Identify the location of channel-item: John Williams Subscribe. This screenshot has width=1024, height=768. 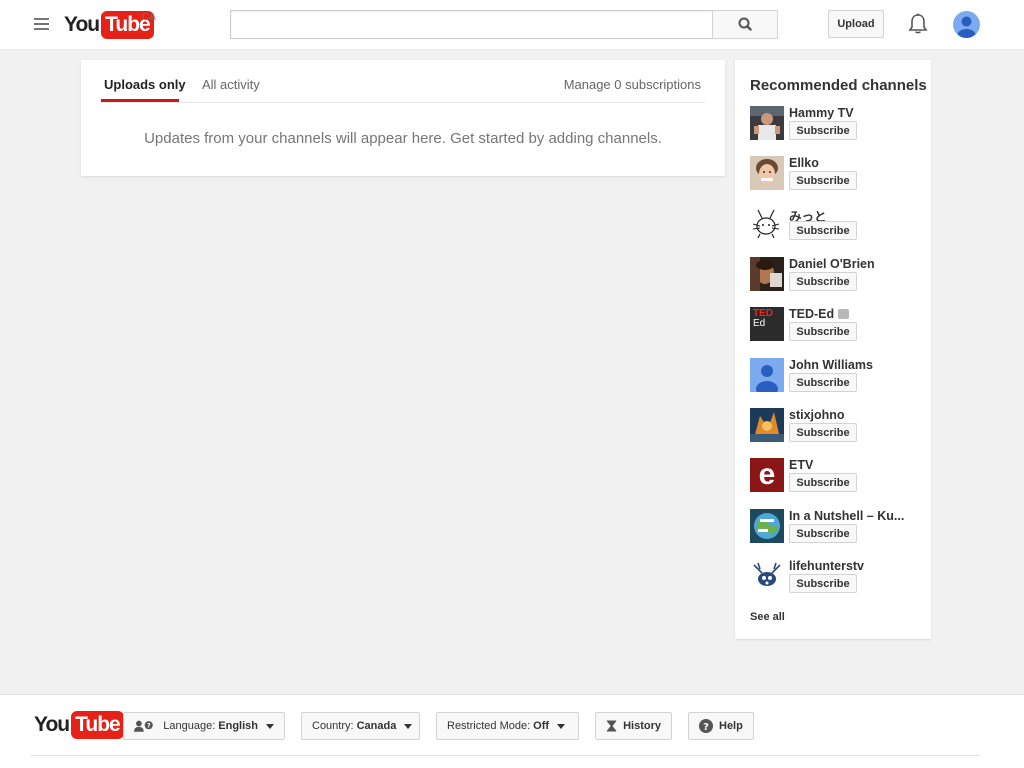
(835, 378).